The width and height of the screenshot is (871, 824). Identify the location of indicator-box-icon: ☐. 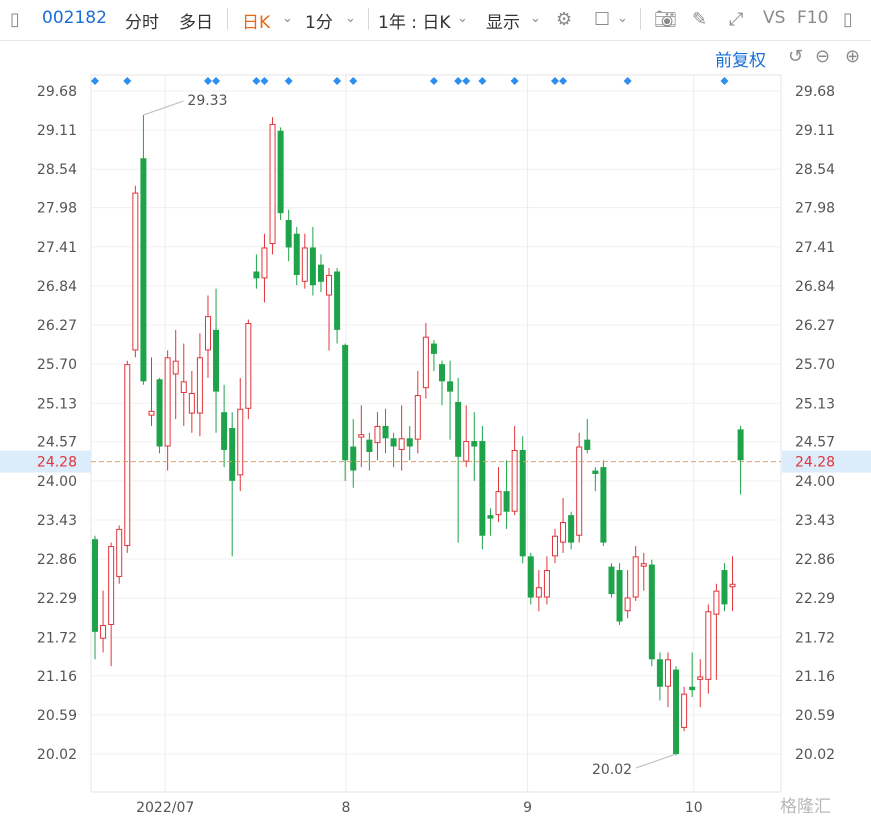
(602, 19).